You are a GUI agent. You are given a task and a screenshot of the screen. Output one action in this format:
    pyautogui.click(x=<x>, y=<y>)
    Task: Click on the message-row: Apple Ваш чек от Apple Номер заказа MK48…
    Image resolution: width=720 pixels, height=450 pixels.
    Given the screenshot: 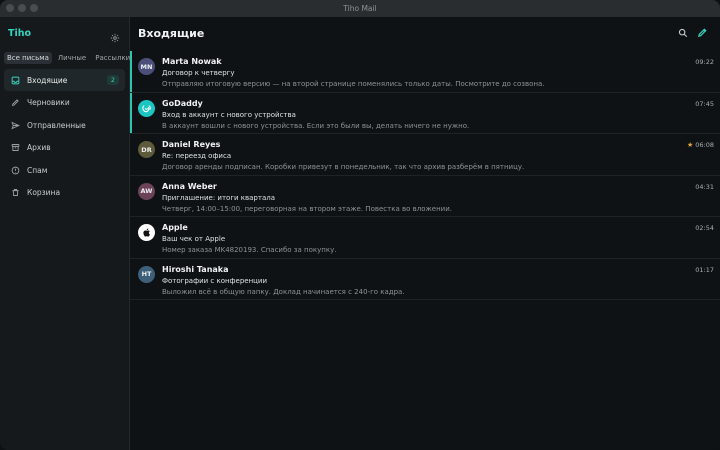 What is the action you would take?
    pyautogui.click(x=425, y=238)
    